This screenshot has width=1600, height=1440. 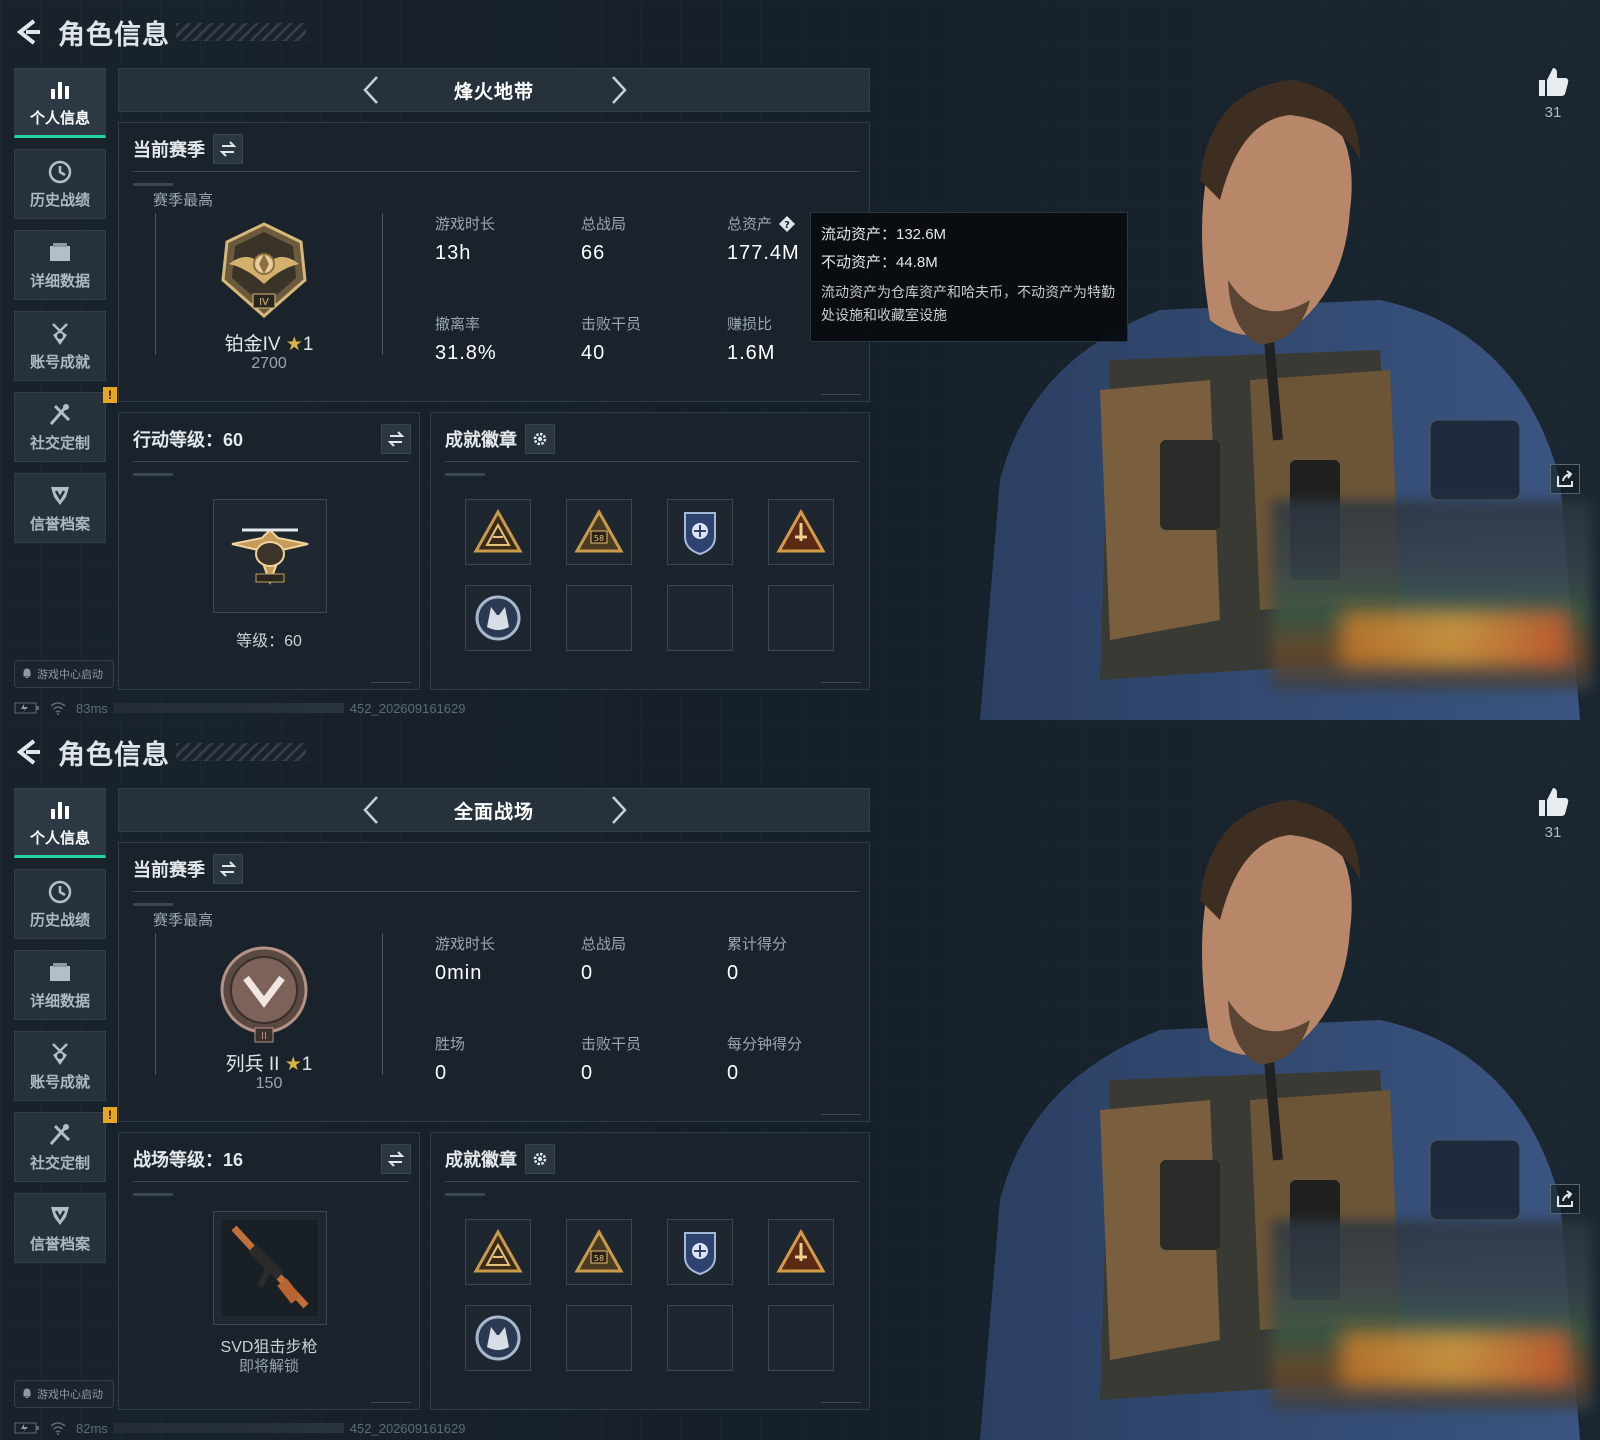 What do you see at coordinates (264, 1036) in the screenshot?
I see `svg-text: II` at bounding box center [264, 1036].